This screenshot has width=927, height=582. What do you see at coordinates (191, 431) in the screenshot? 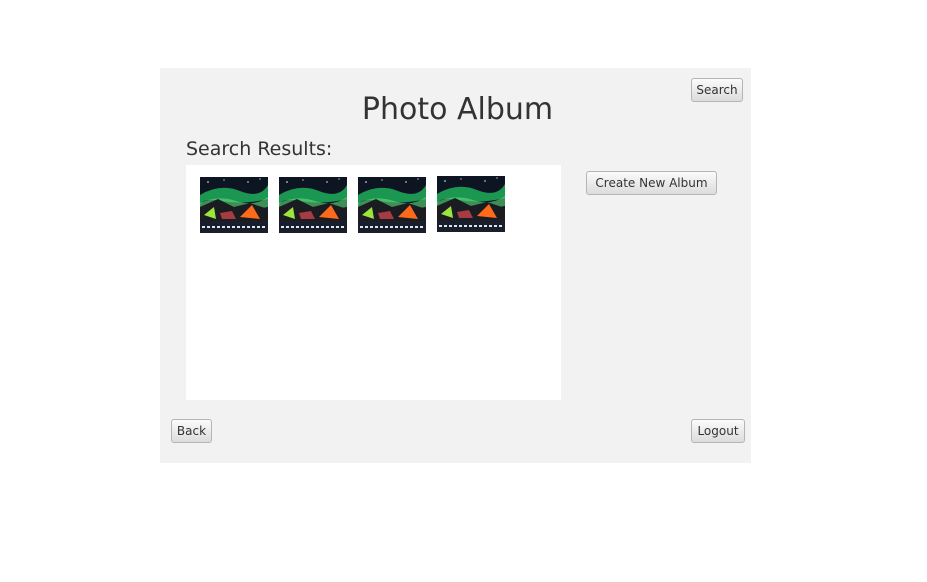
I see `back-button: Back` at bounding box center [191, 431].